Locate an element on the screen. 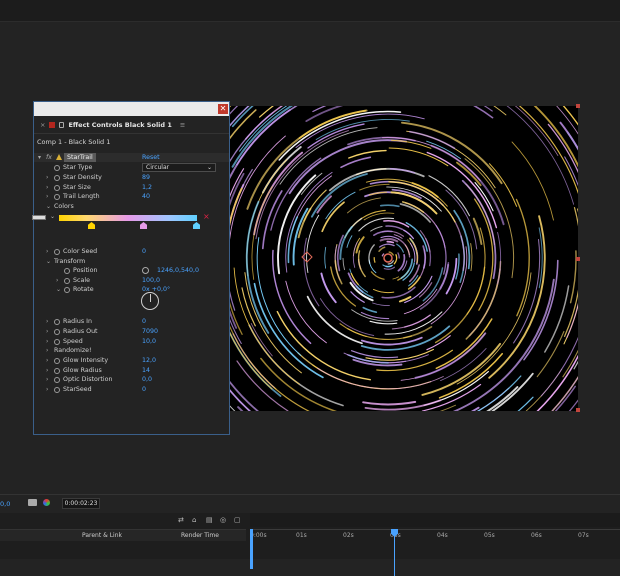 The width and height of the screenshot is (620, 576). col-render-time: Render Time is located at coordinates (200, 535).